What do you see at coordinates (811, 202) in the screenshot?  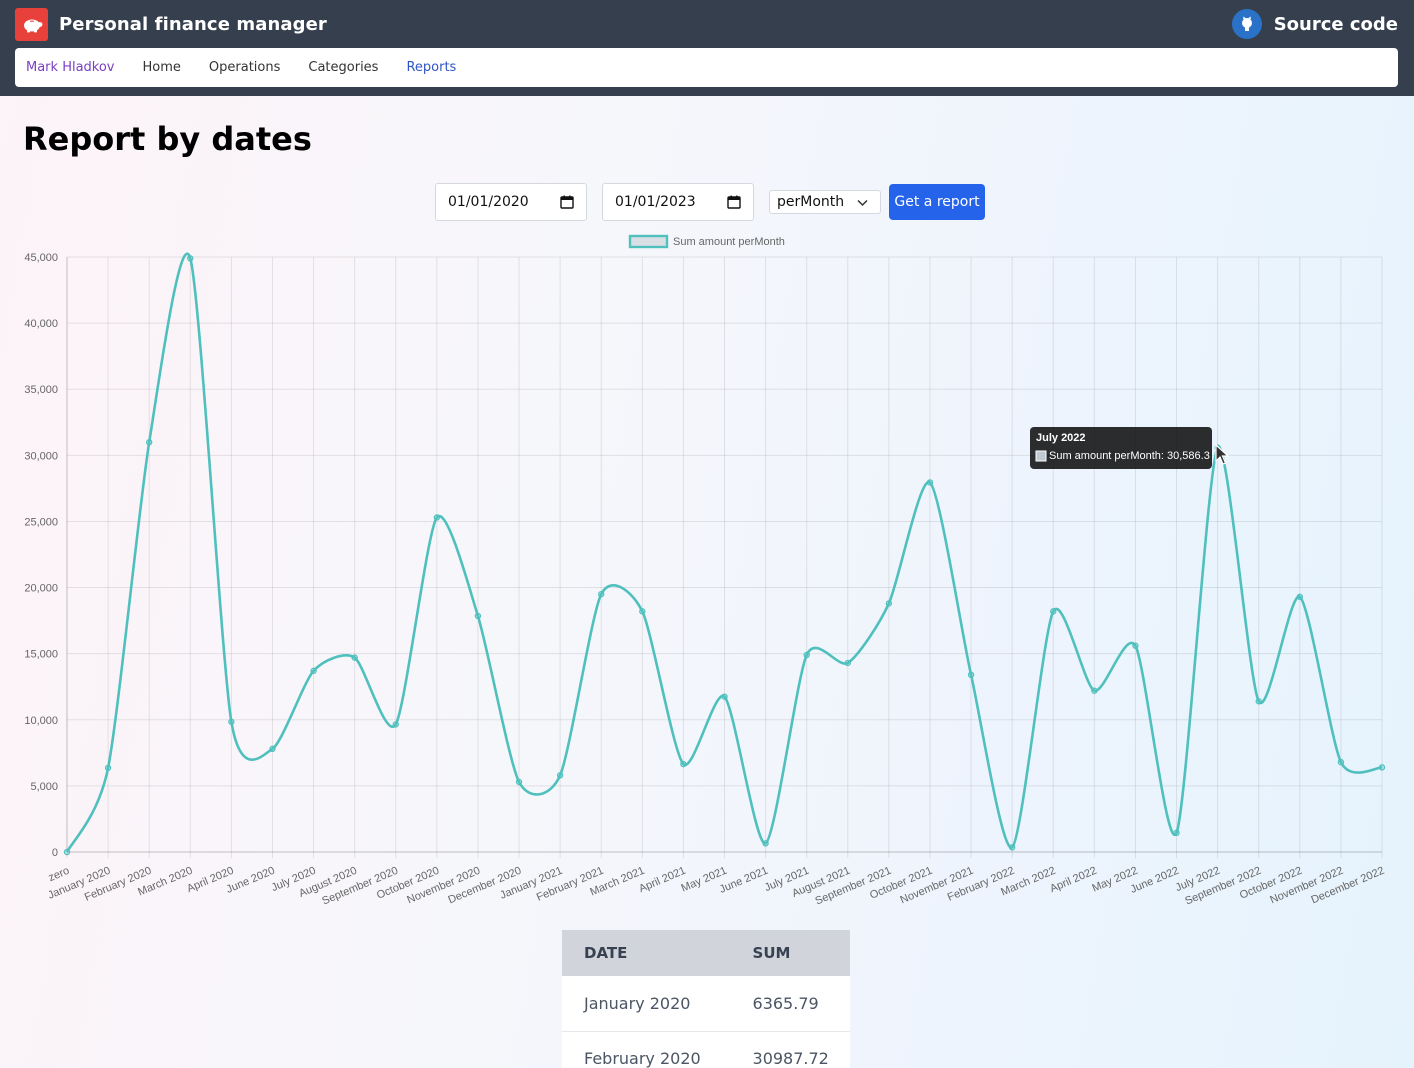 I see `period-select-value: perMonth` at bounding box center [811, 202].